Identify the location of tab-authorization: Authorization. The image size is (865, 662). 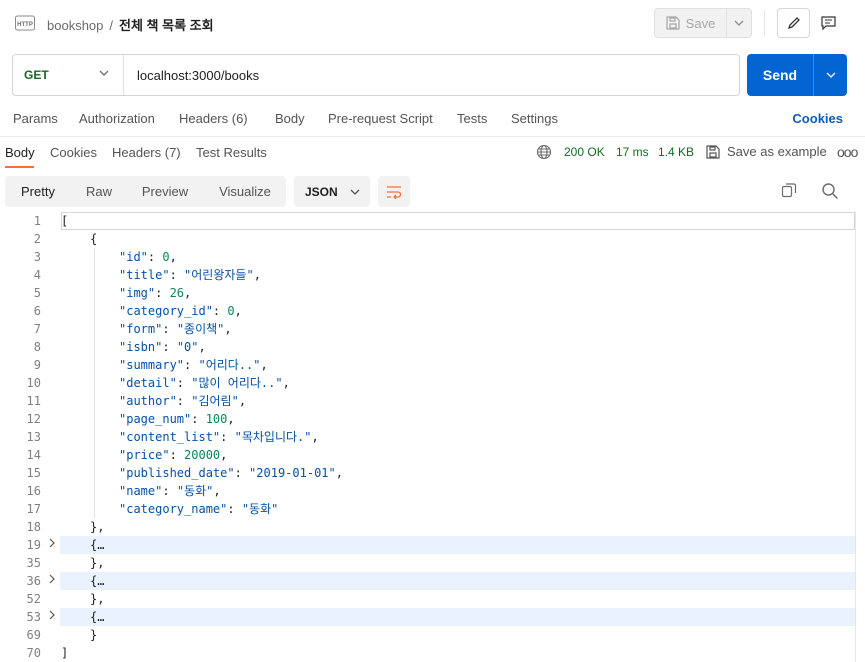
(117, 118).